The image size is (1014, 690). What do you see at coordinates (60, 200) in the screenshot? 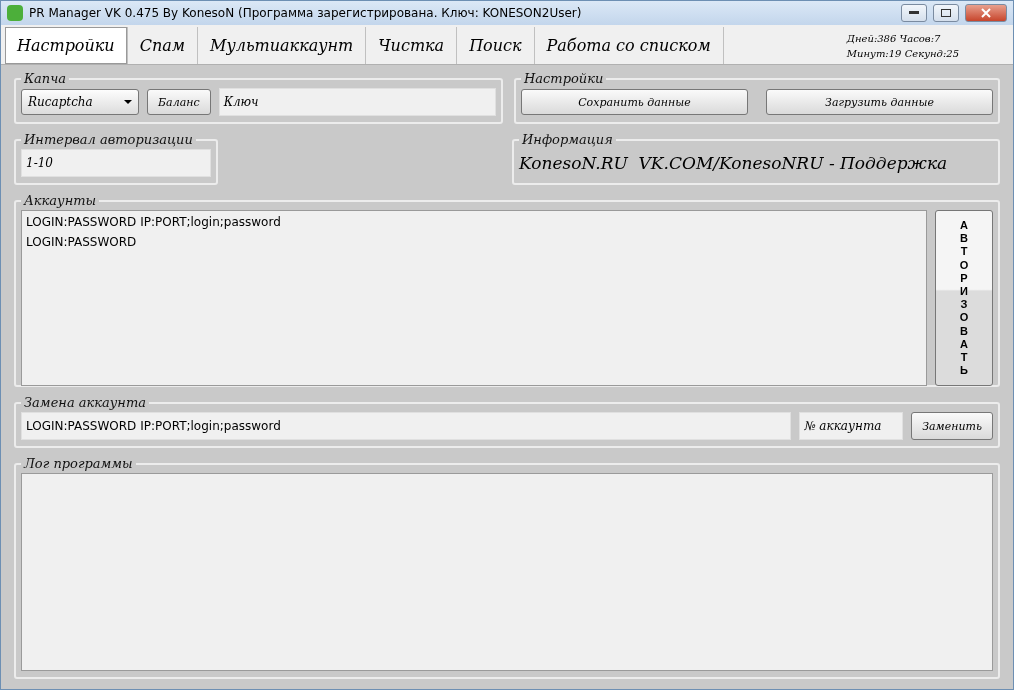
I see `group-title: Аккаунты` at bounding box center [60, 200].